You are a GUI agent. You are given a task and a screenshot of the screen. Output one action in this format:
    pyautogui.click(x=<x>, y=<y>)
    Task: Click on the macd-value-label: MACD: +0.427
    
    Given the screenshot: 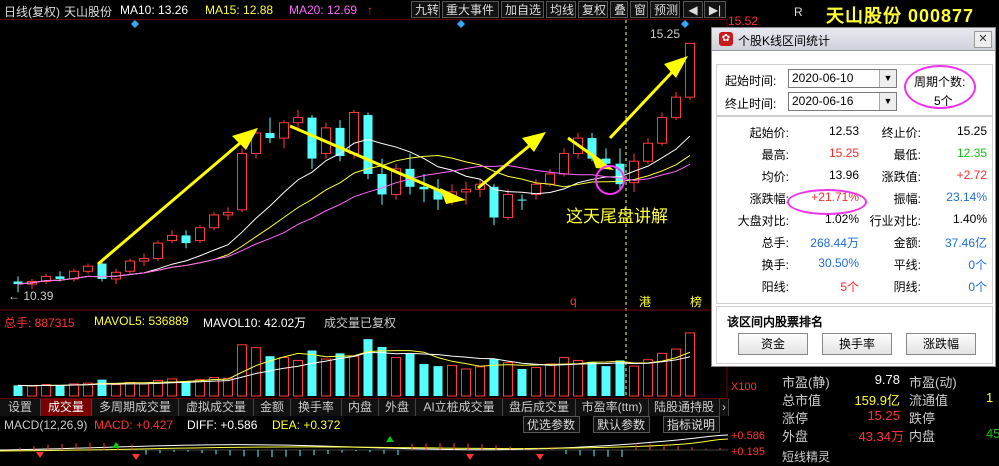 What is the action you would take?
    pyautogui.click(x=134, y=425)
    